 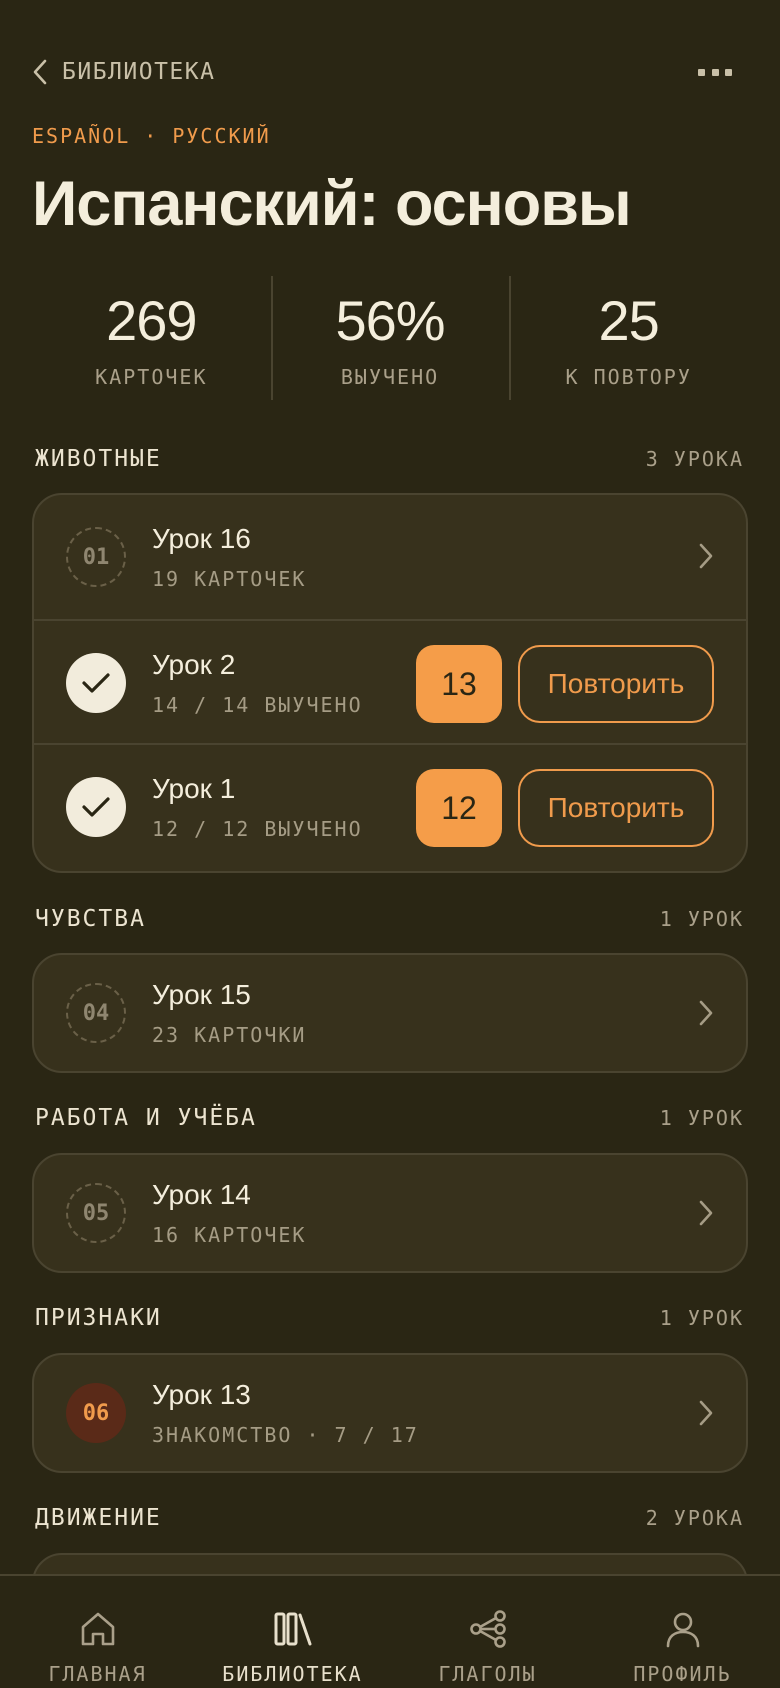 I want to click on lesson-title: Урок 15, so click(x=201, y=994).